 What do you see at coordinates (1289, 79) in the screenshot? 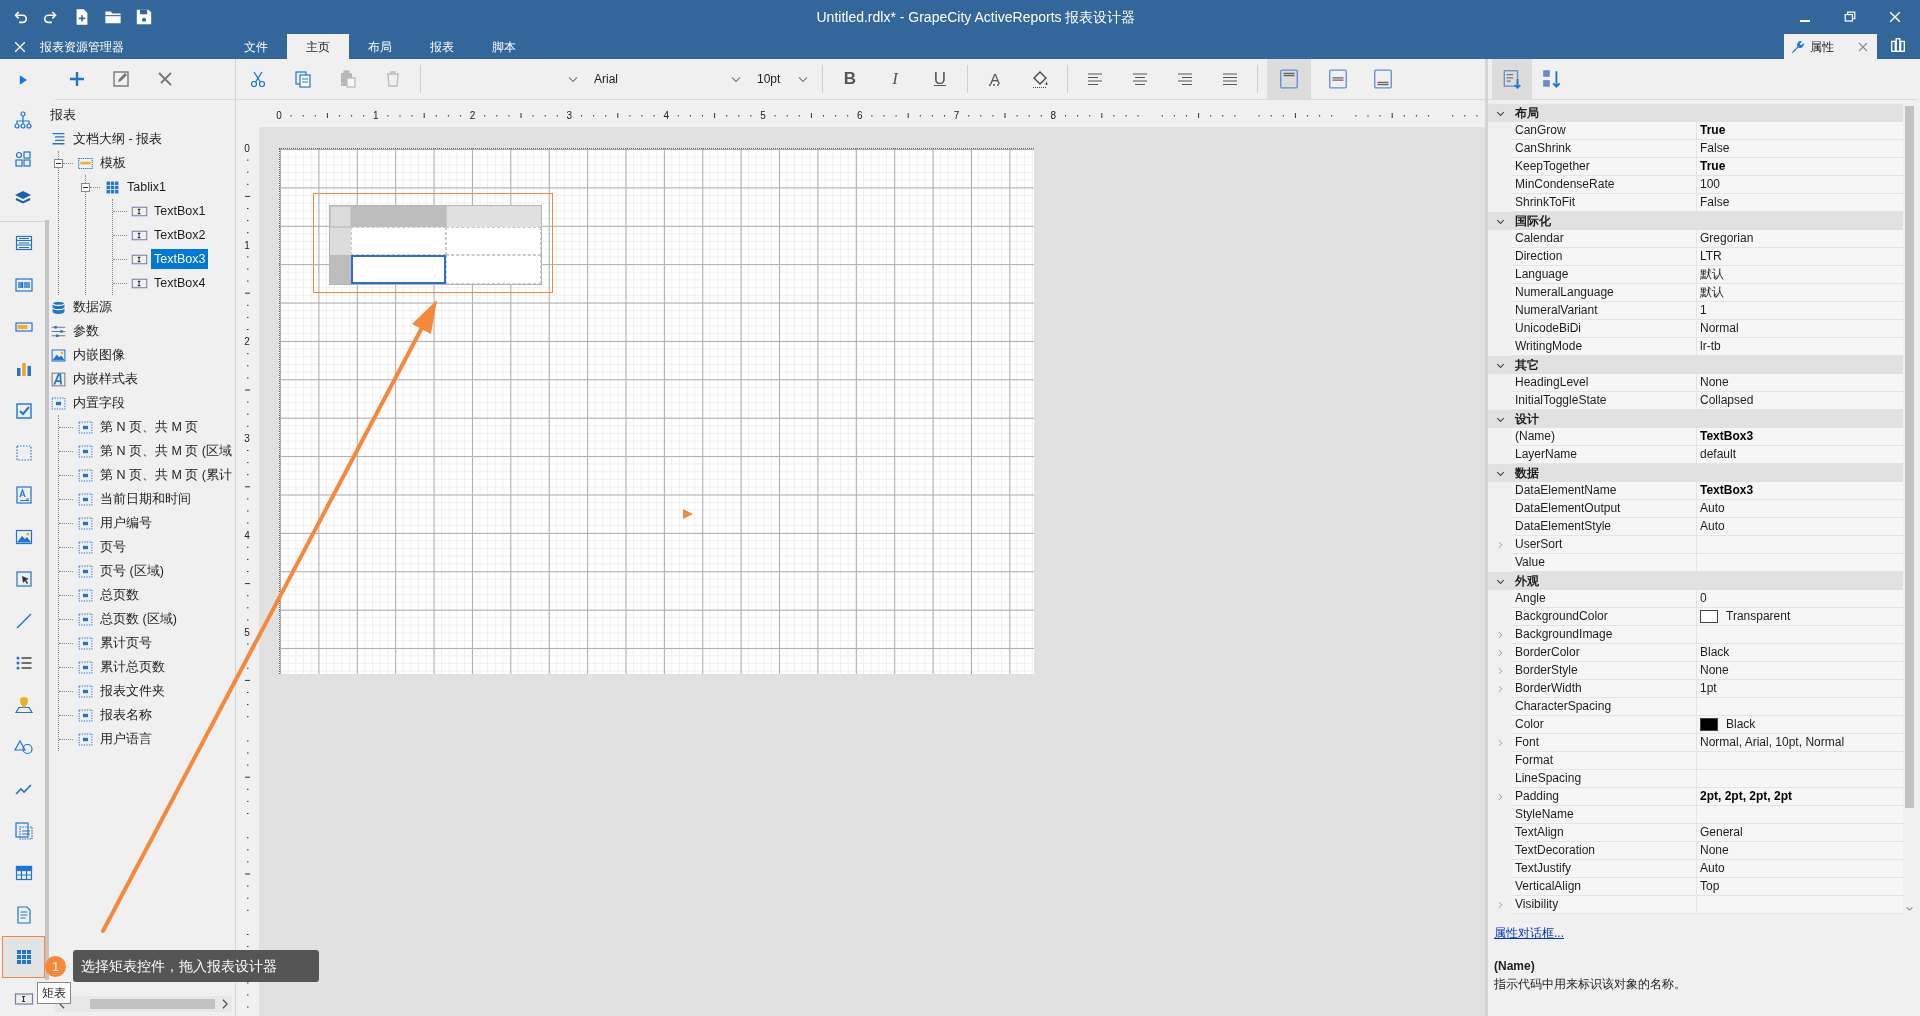
I see `align-top-button` at bounding box center [1289, 79].